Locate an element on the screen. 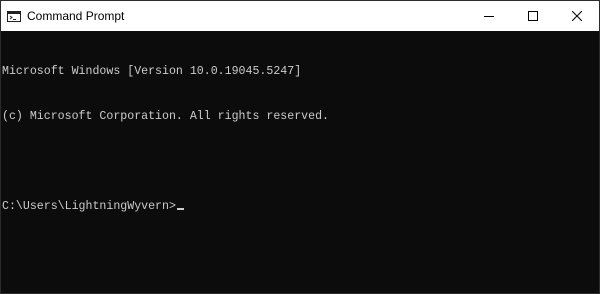 This screenshot has height=294, width=600. window-controls is located at coordinates (533, 16).